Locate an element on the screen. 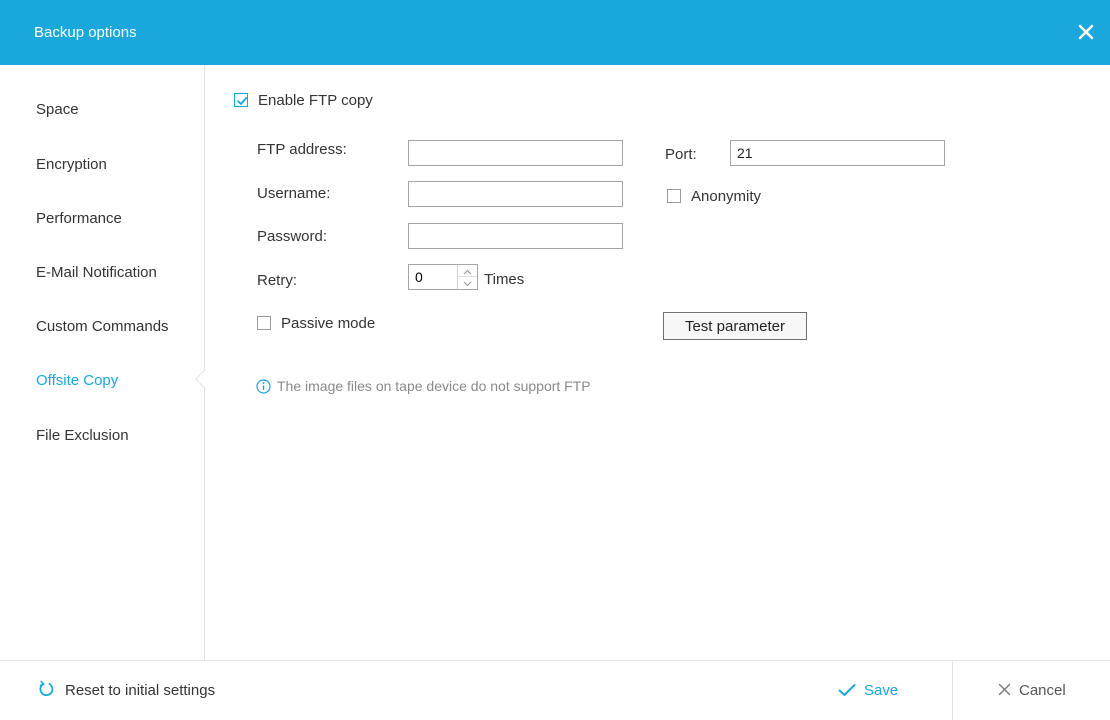 The image size is (1110, 720). port-label: Port: is located at coordinates (681, 154).